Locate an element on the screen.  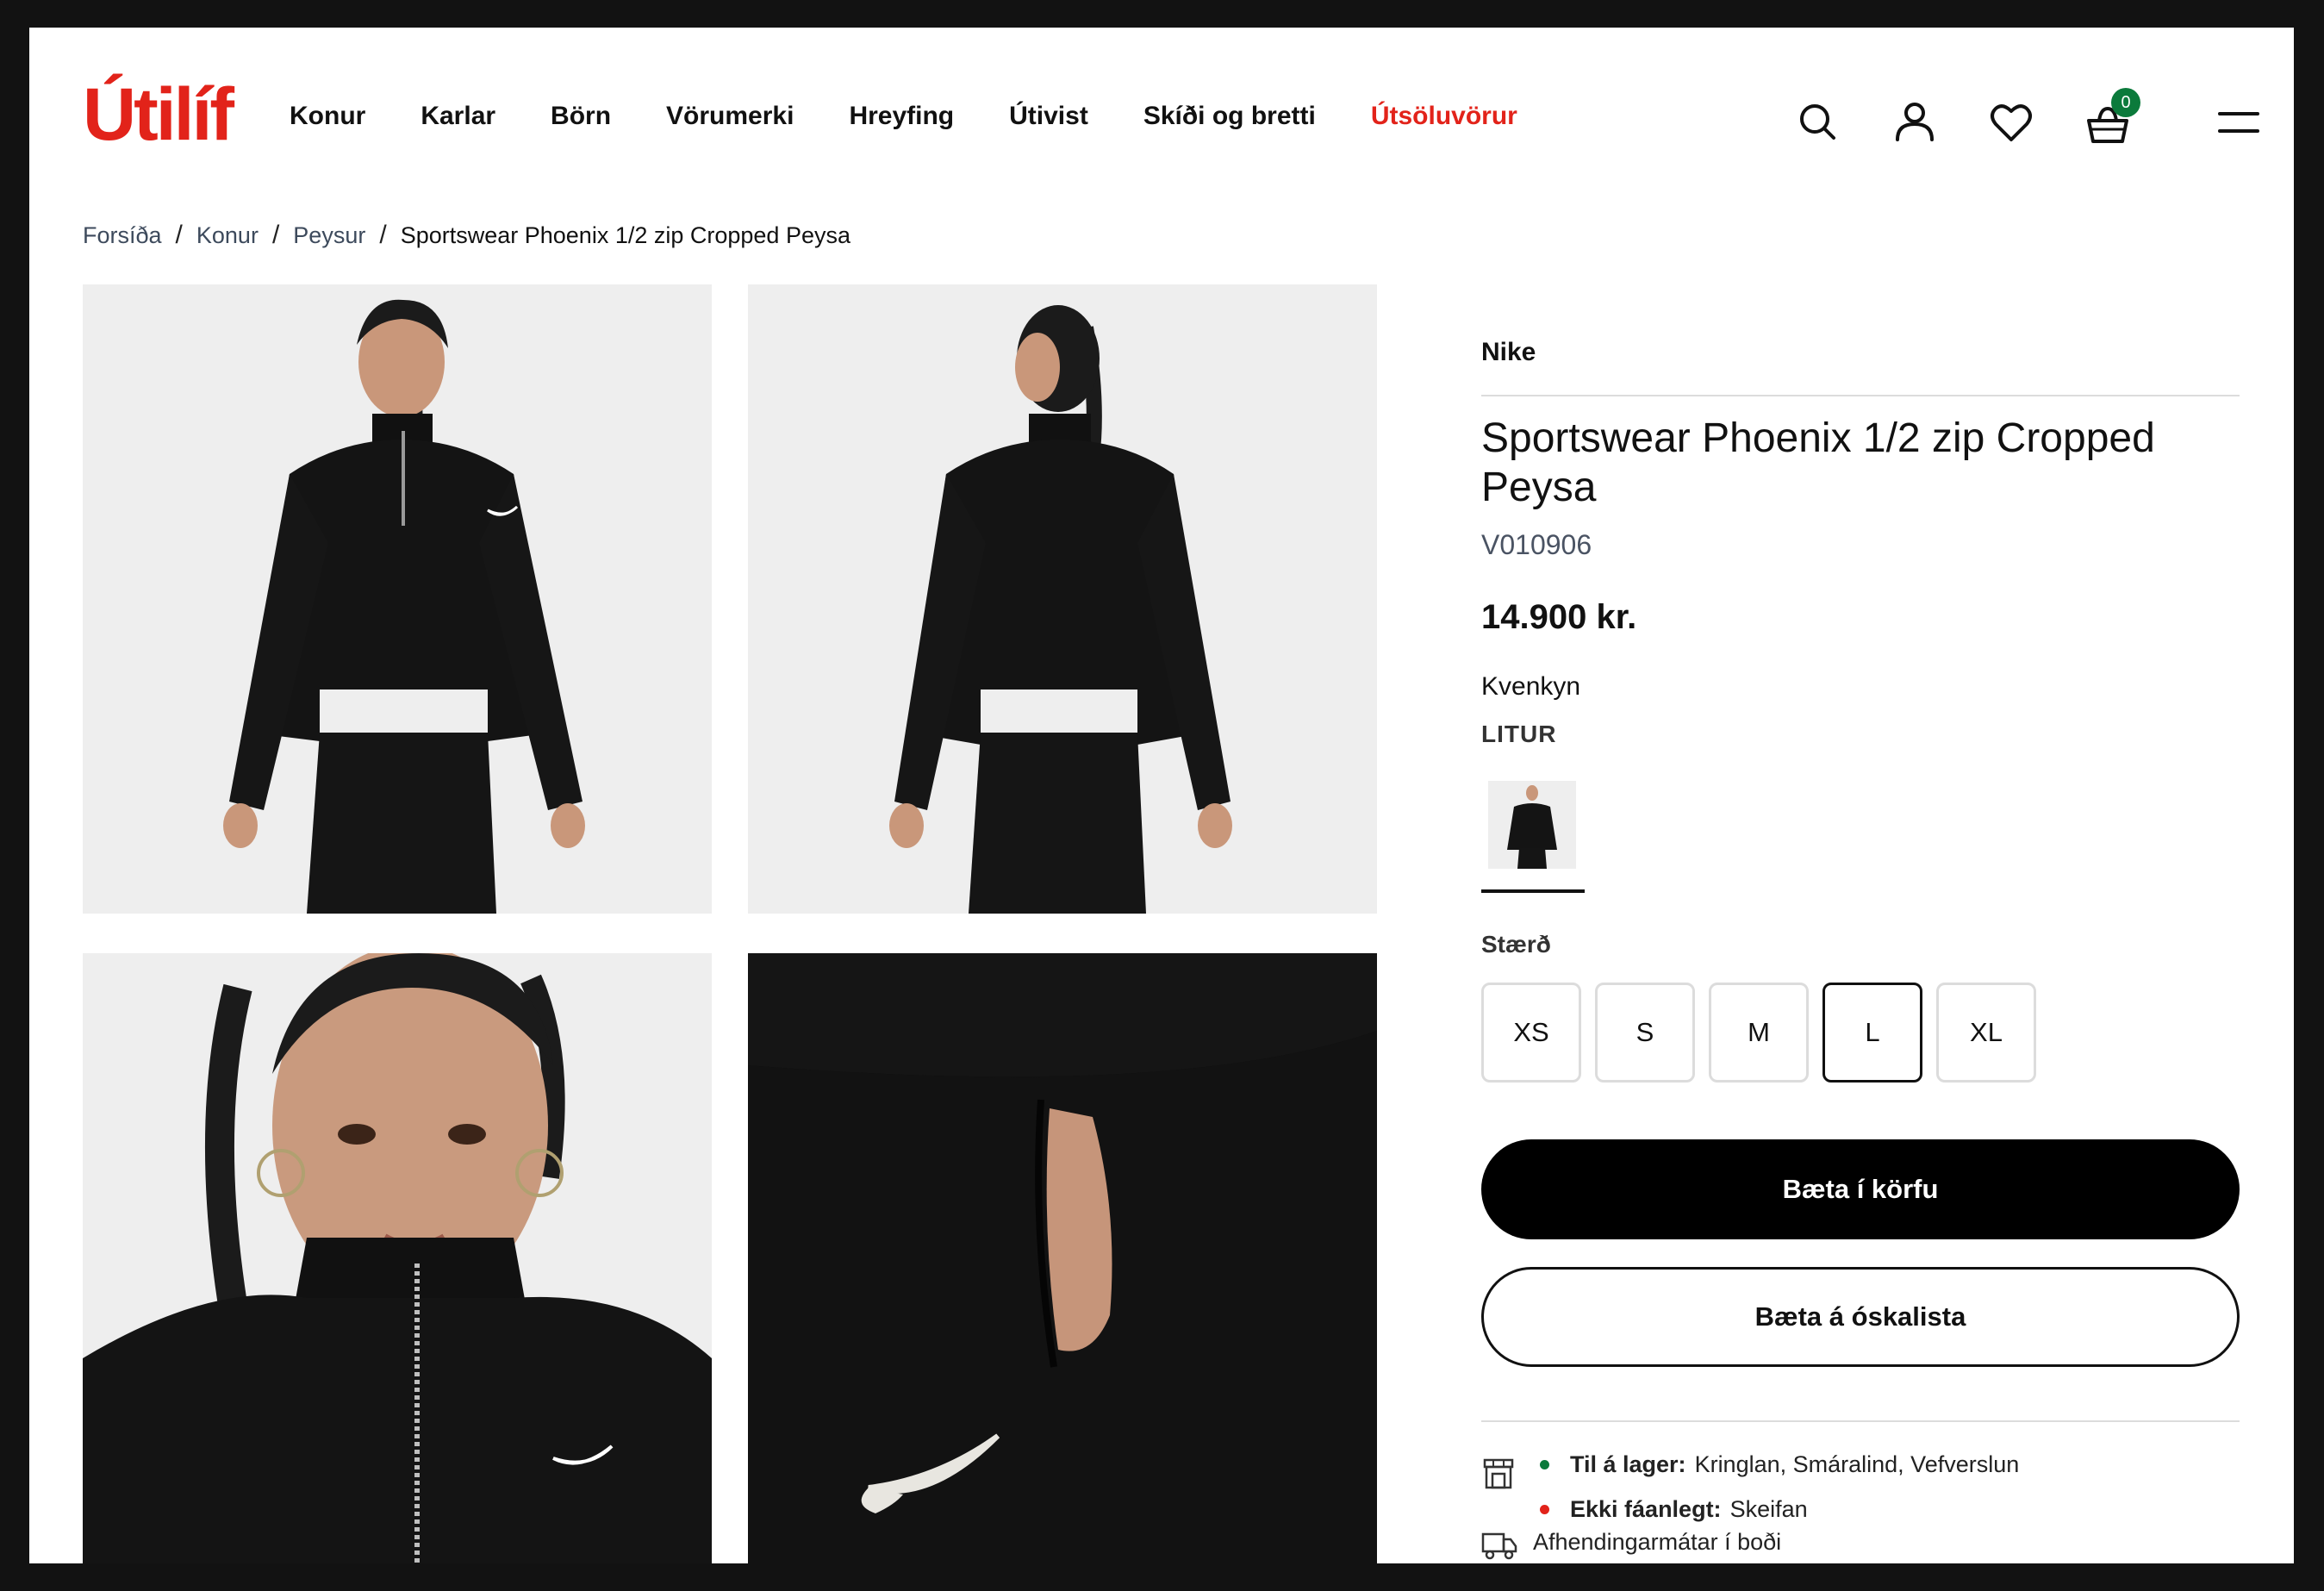
product-image-back is located at coordinates (1062, 599).